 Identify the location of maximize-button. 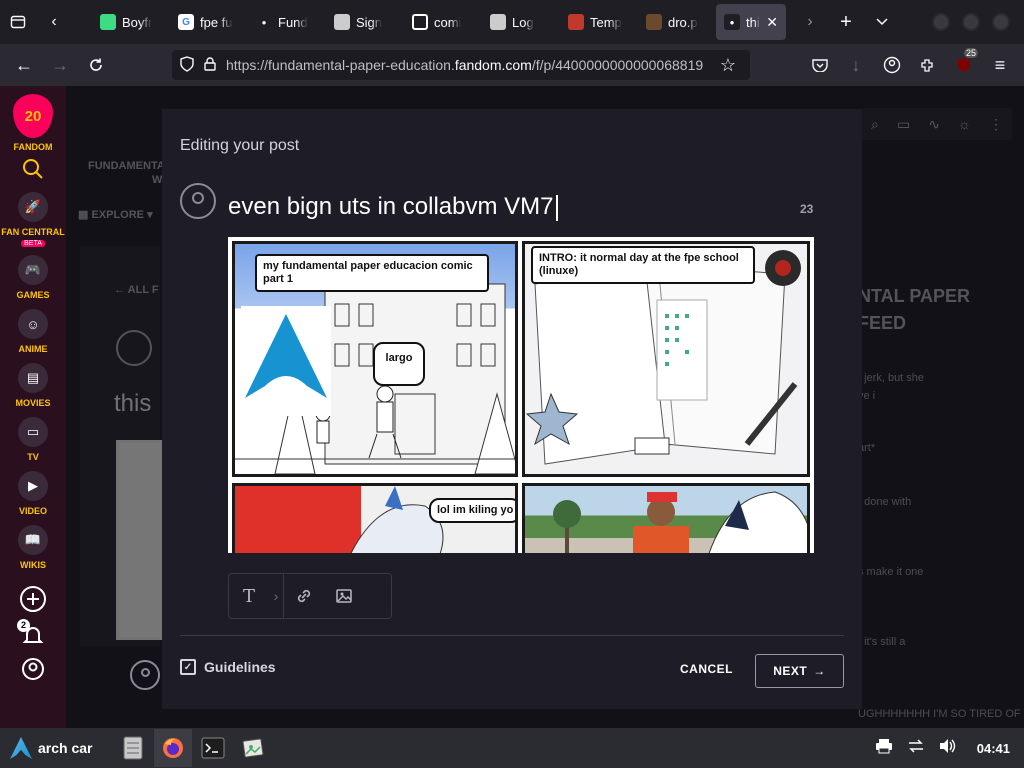
(971, 22).